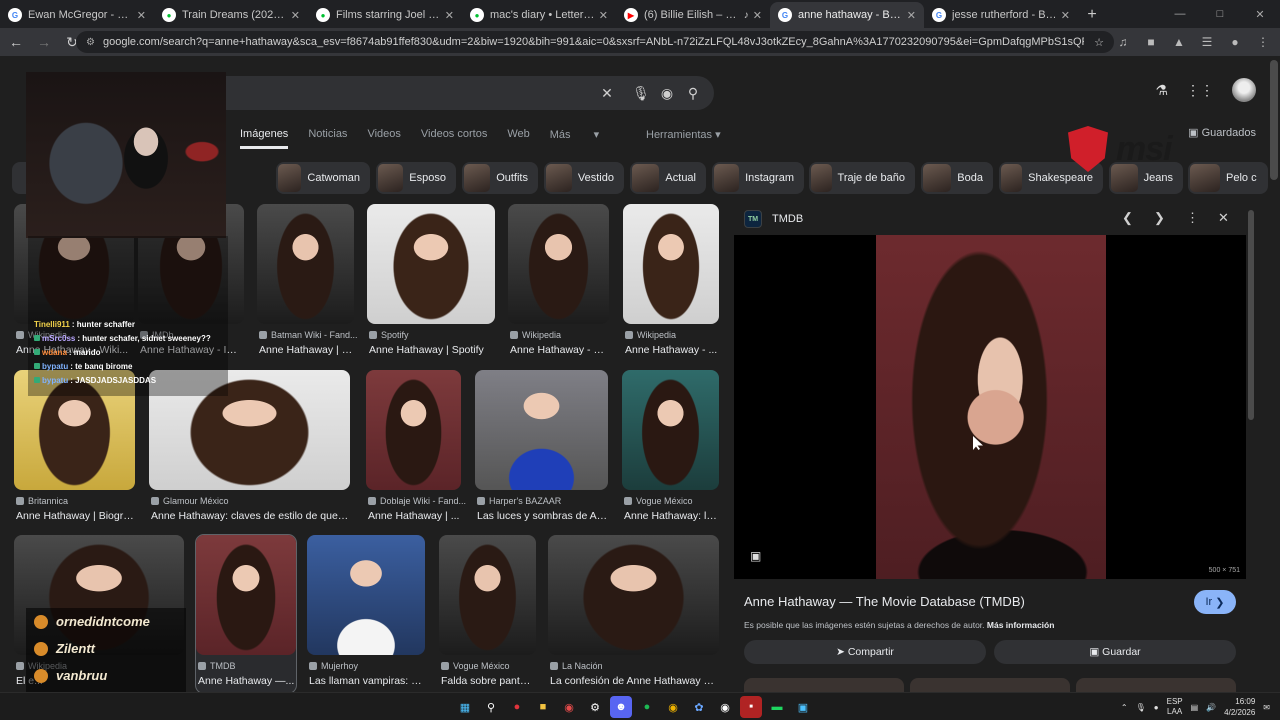 This screenshot has height=720, width=1280. Describe the element at coordinates (416, 178) in the screenshot. I see `refinement-chip: Esposo` at that location.